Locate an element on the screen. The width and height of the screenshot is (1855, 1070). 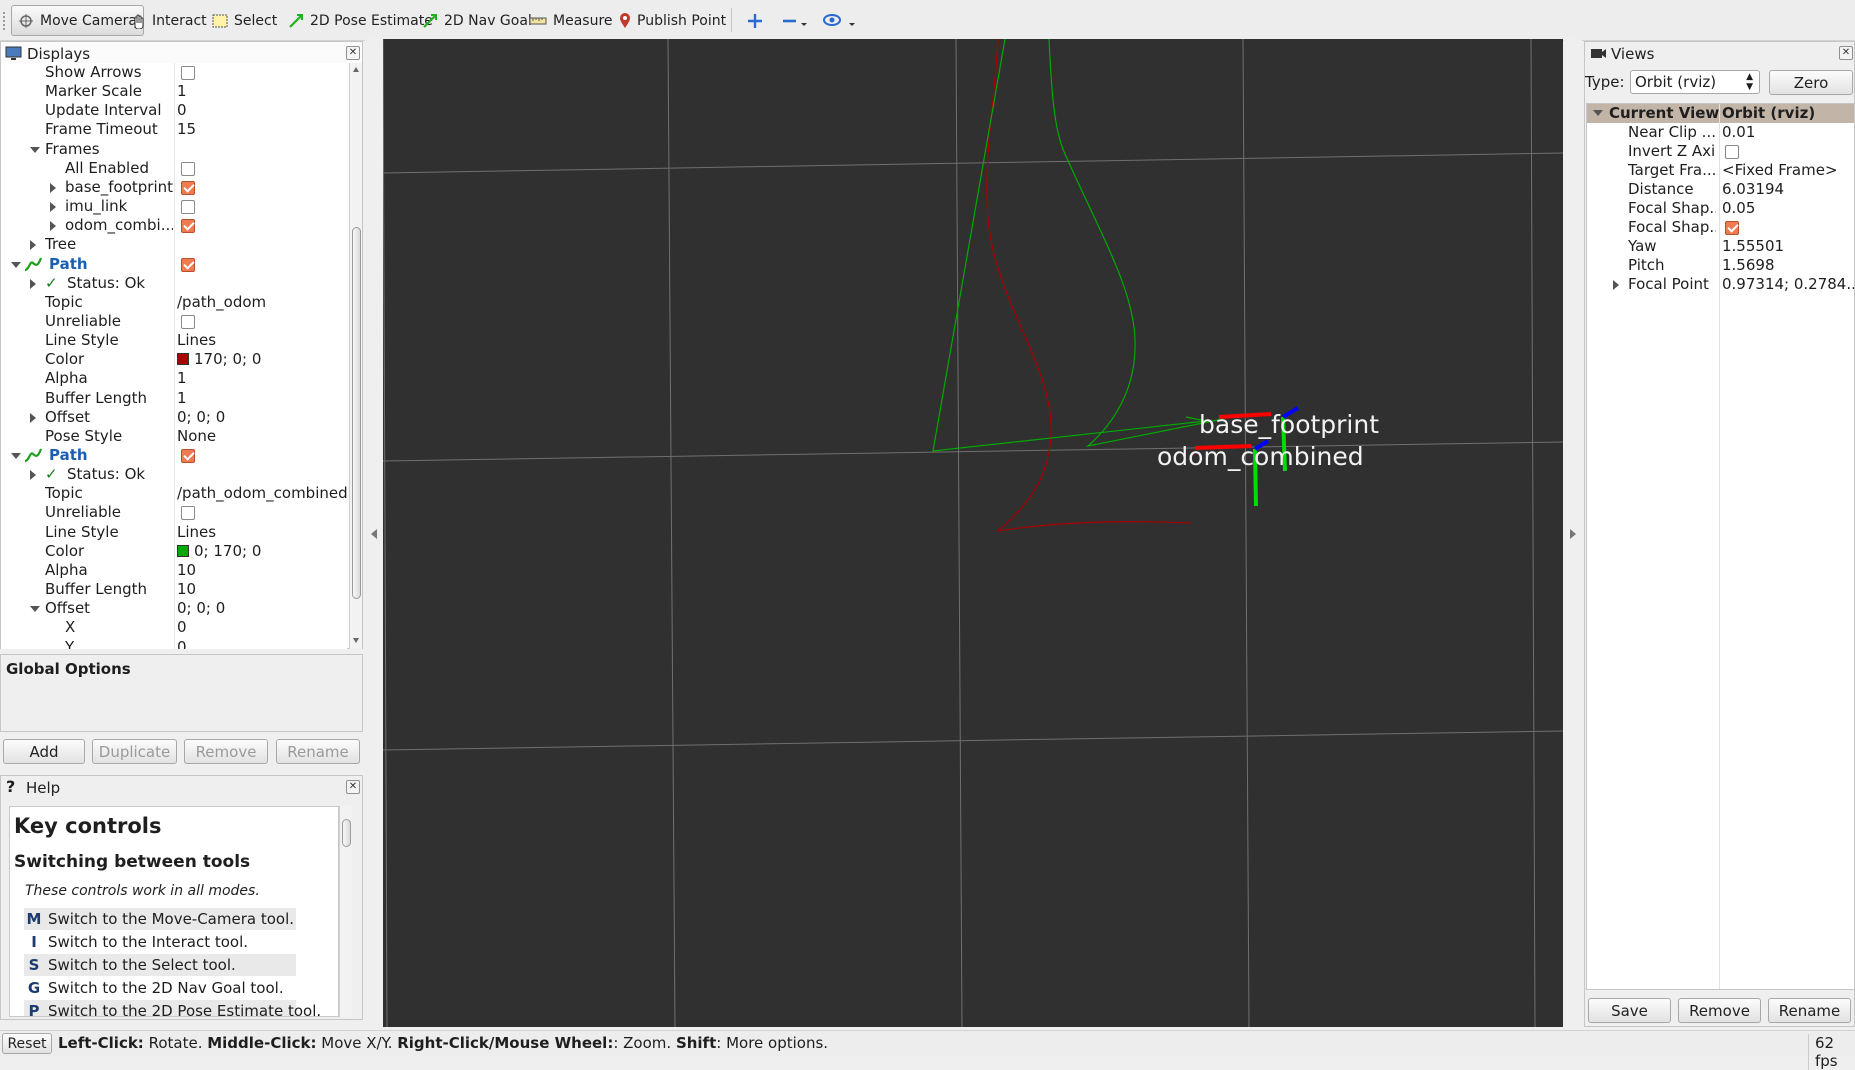
property-value: 0.01 is located at coordinates (1738, 132).